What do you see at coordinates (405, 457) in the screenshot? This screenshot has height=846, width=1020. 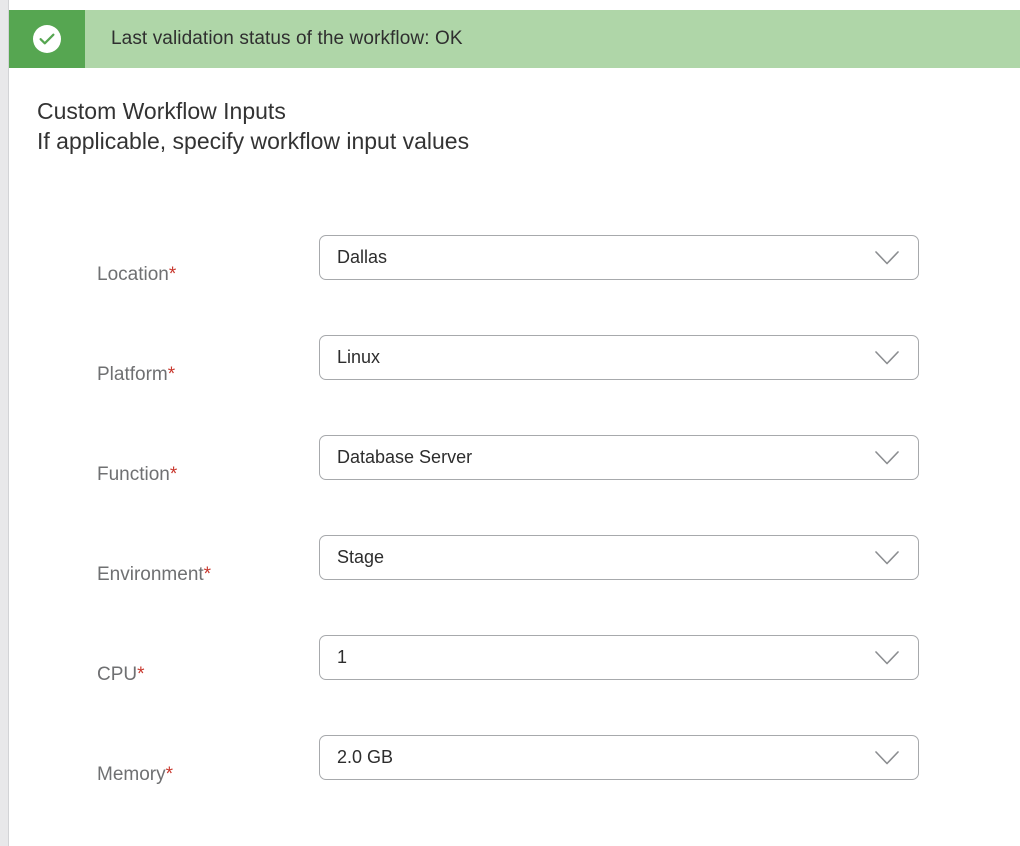 I see `select-function-value: Database Server` at bounding box center [405, 457].